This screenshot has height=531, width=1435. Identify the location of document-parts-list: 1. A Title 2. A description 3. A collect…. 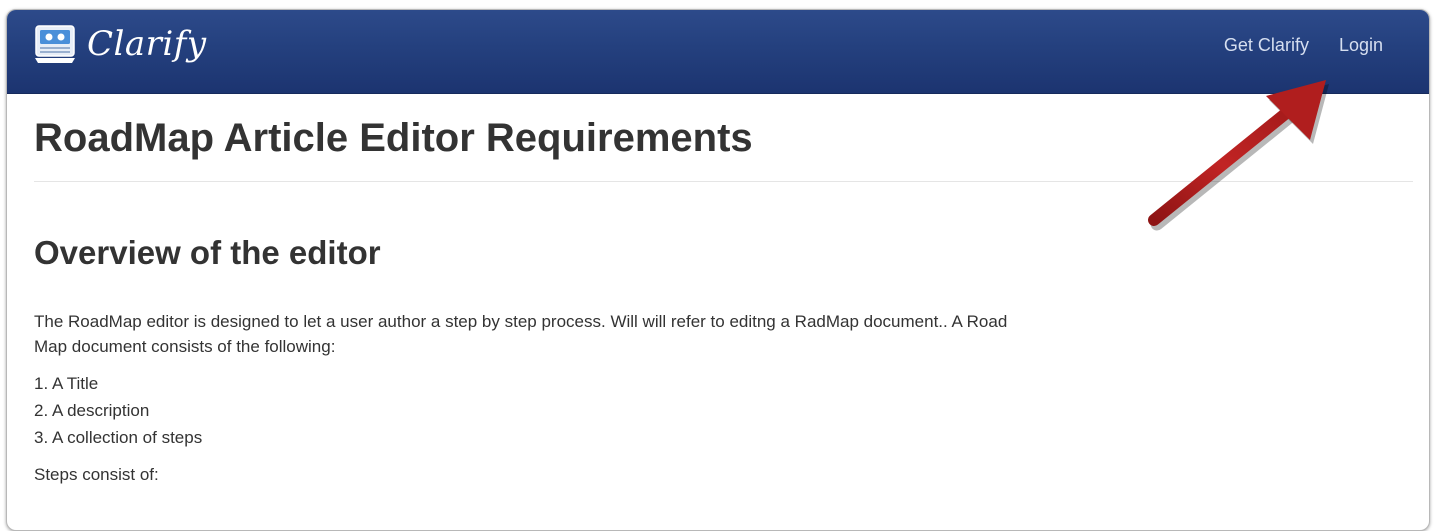
(723, 410).